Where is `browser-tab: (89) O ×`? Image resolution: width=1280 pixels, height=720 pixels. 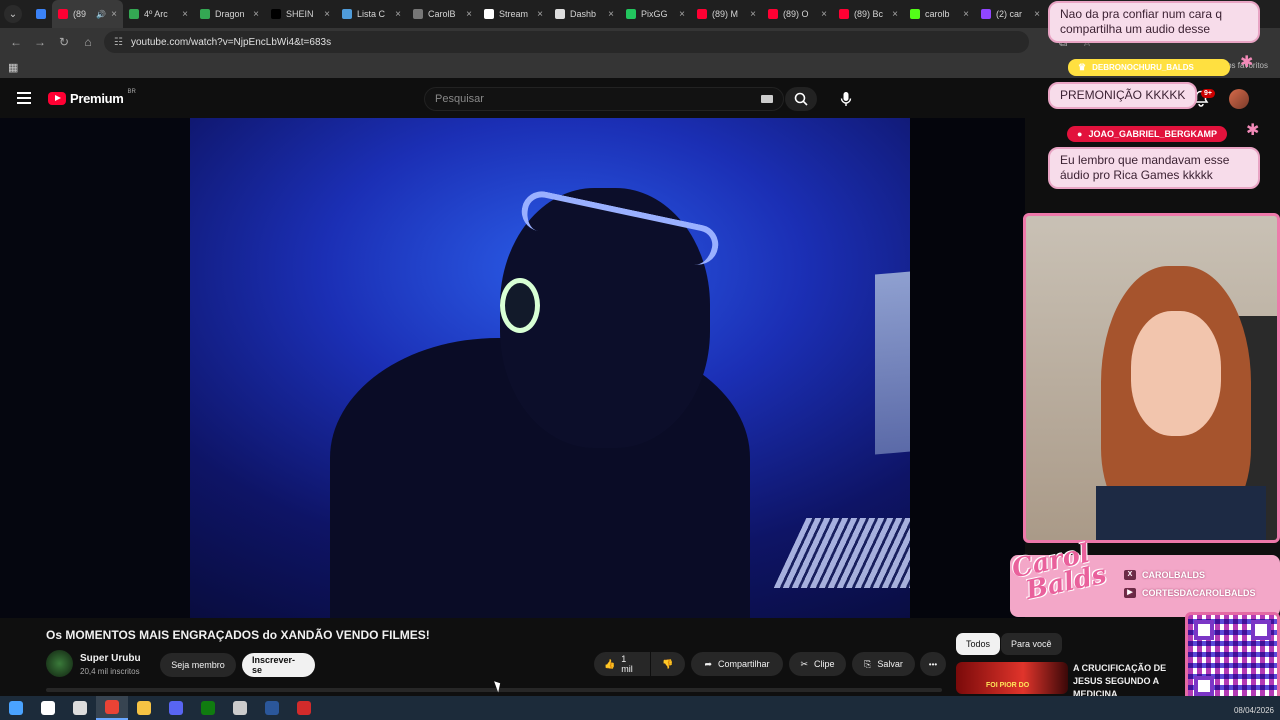
browser-tab: (89) O × is located at coordinates (797, 14).